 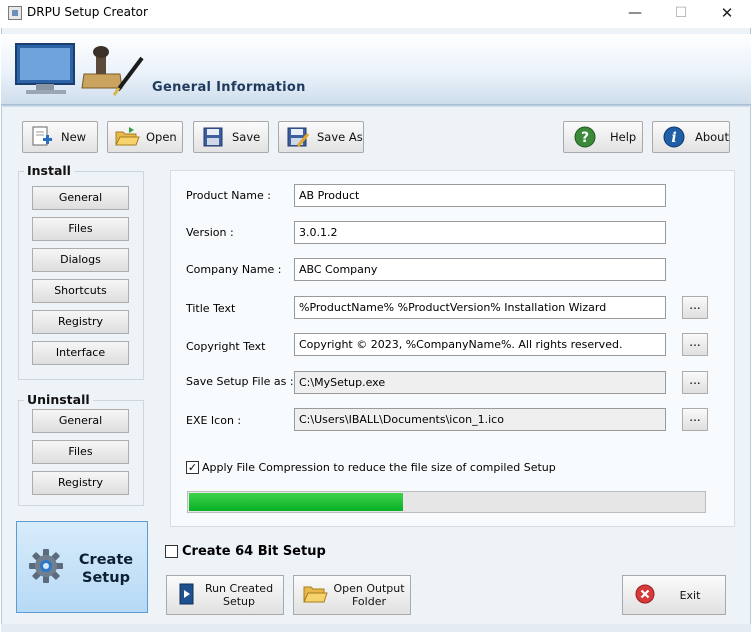 What do you see at coordinates (226, 346) in the screenshot?
I see `copyright-text-label: Copyright Text` at bounding box center [226, 346].